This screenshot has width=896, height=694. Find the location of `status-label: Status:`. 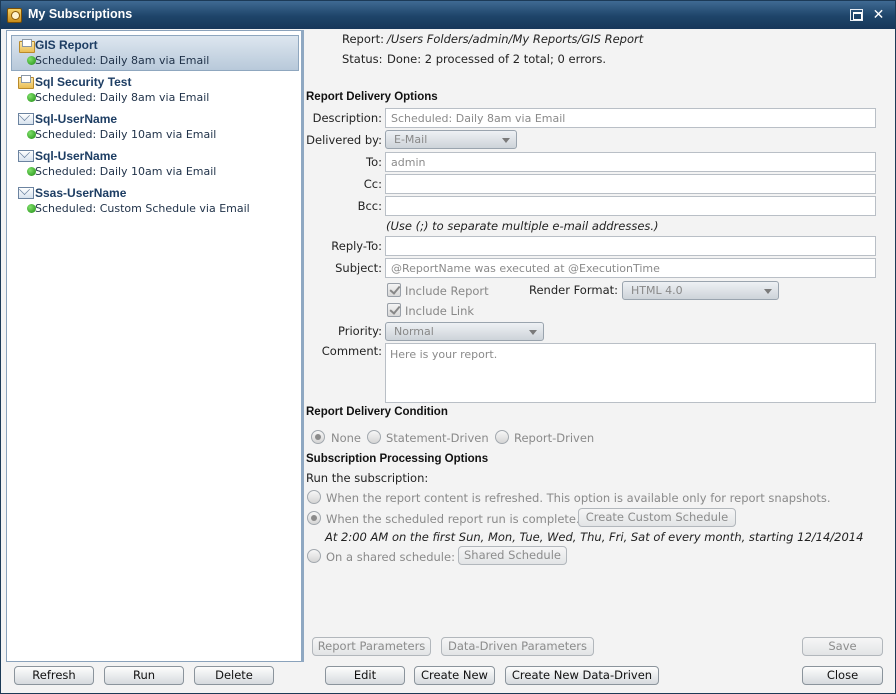

status-label: Status: is located at coordinates (362, 59).